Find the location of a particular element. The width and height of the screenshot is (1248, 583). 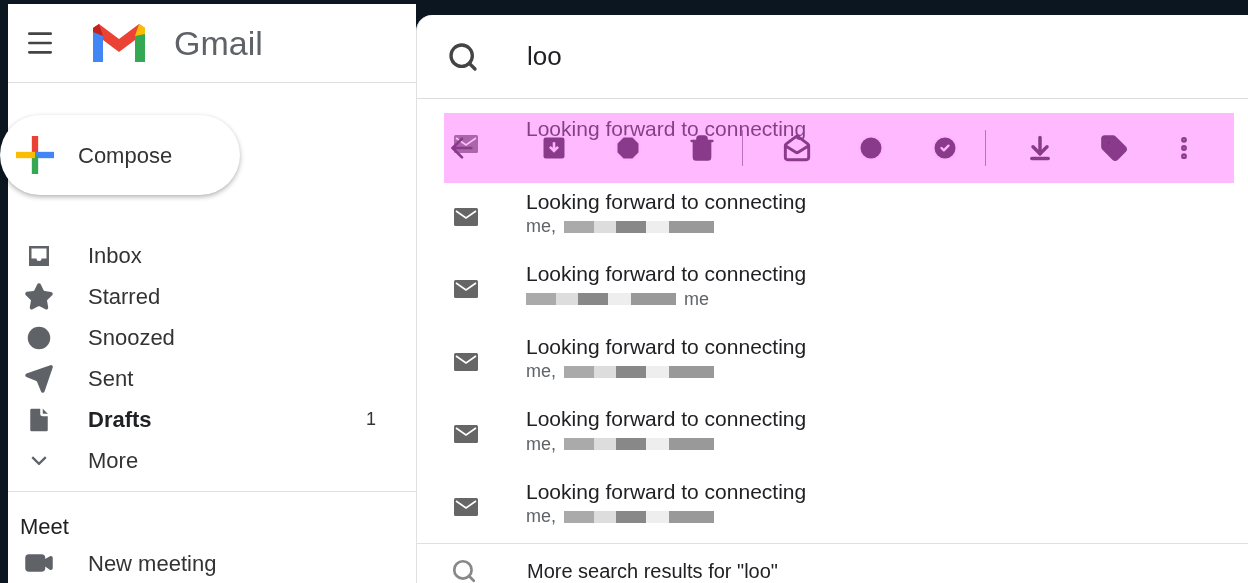

star-icon is located at coordinates (39, 296).